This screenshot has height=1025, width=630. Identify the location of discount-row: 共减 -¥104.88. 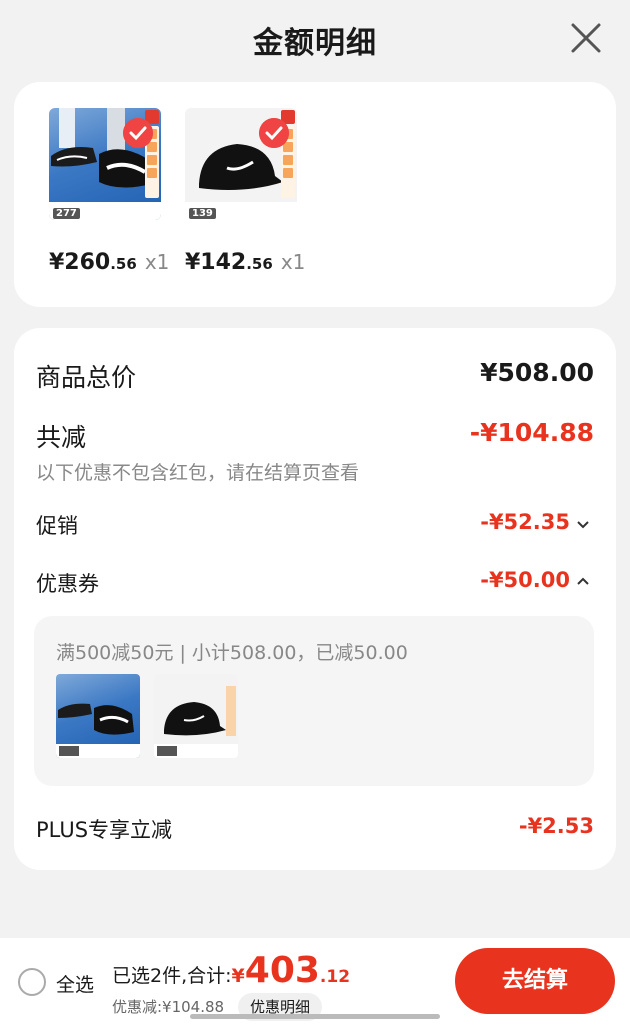
(315, 435).